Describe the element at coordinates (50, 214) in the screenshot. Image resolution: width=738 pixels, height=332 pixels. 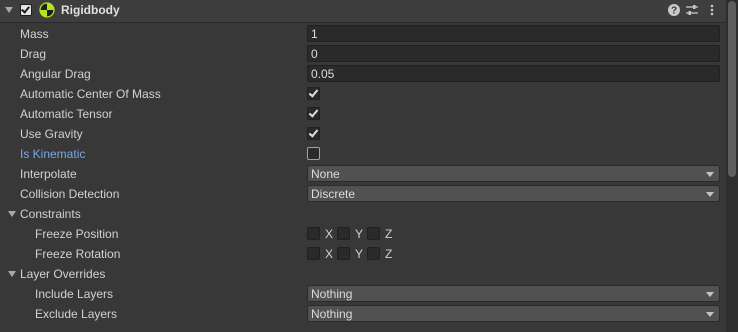
I see `constraints-label: Constraints` at that location.